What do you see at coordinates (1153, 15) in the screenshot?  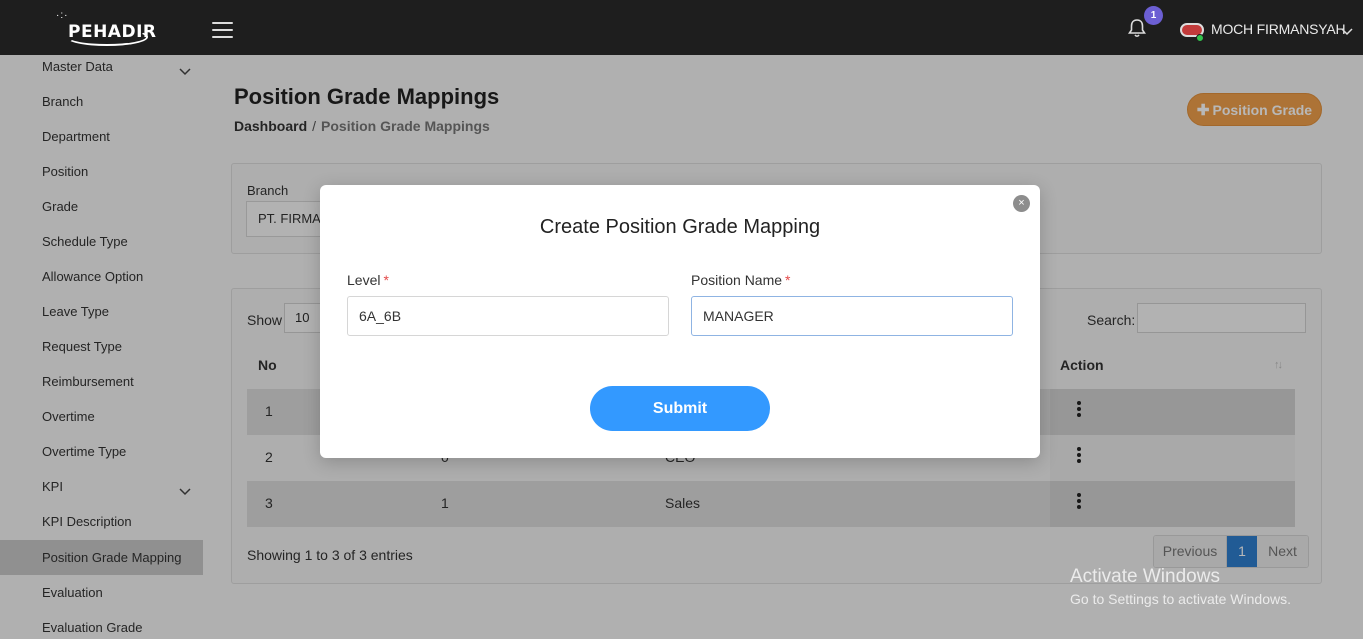 I see `notification-badge: 1` at bounding box center [1153, 15].